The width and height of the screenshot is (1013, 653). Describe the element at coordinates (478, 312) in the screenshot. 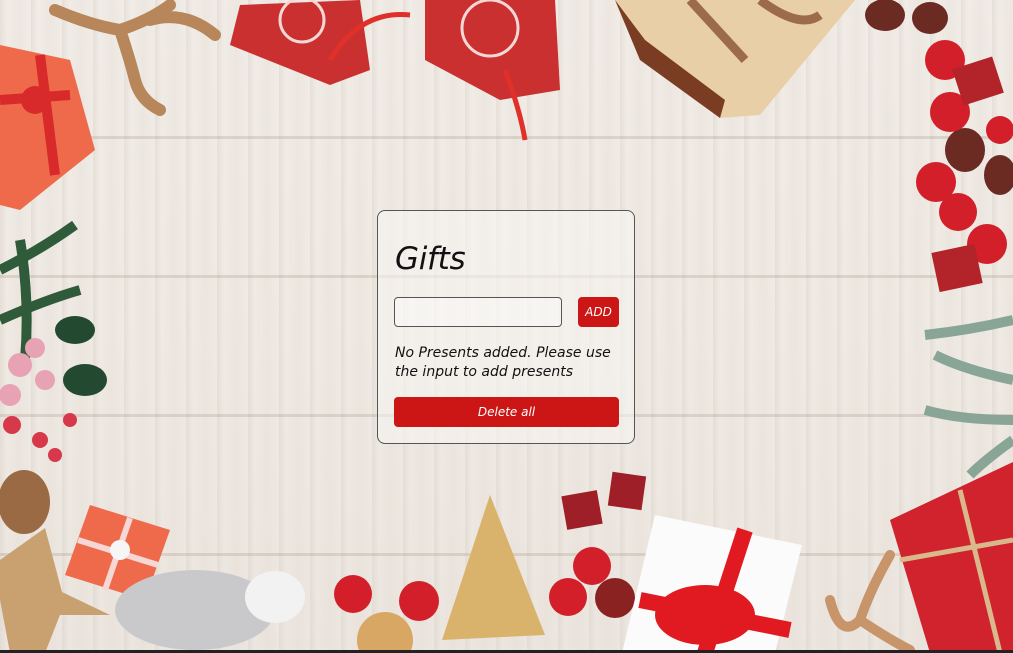

I see `gift-input` at that location.